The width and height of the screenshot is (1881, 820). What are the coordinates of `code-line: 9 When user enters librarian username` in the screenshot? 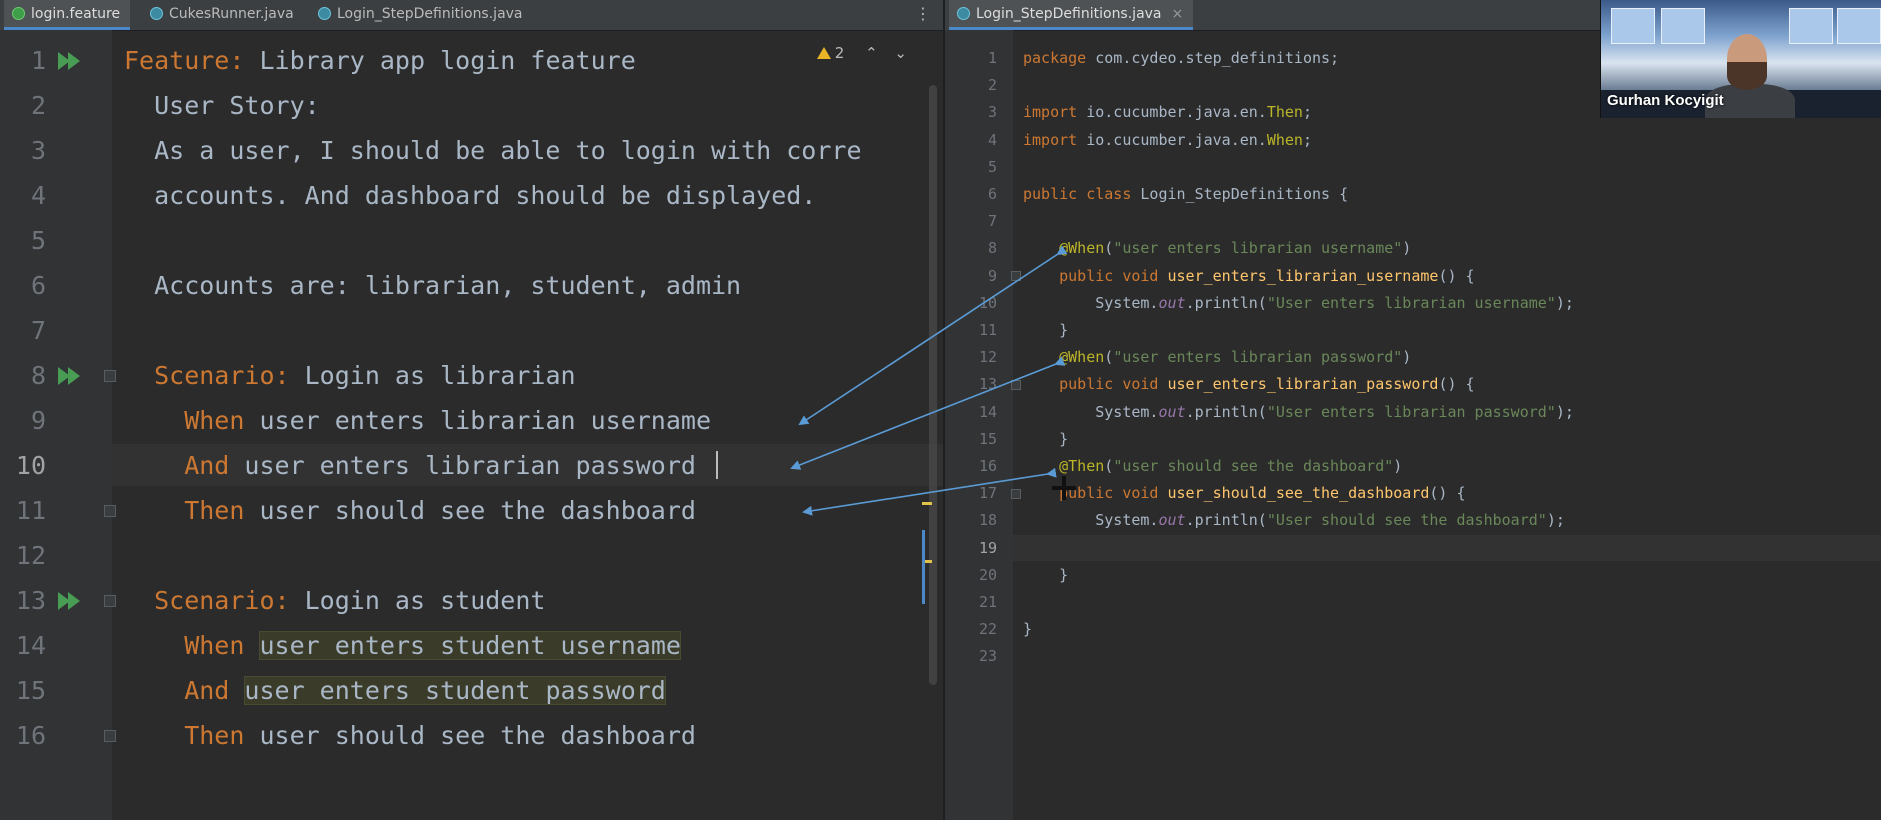 It's located at (471, 420).